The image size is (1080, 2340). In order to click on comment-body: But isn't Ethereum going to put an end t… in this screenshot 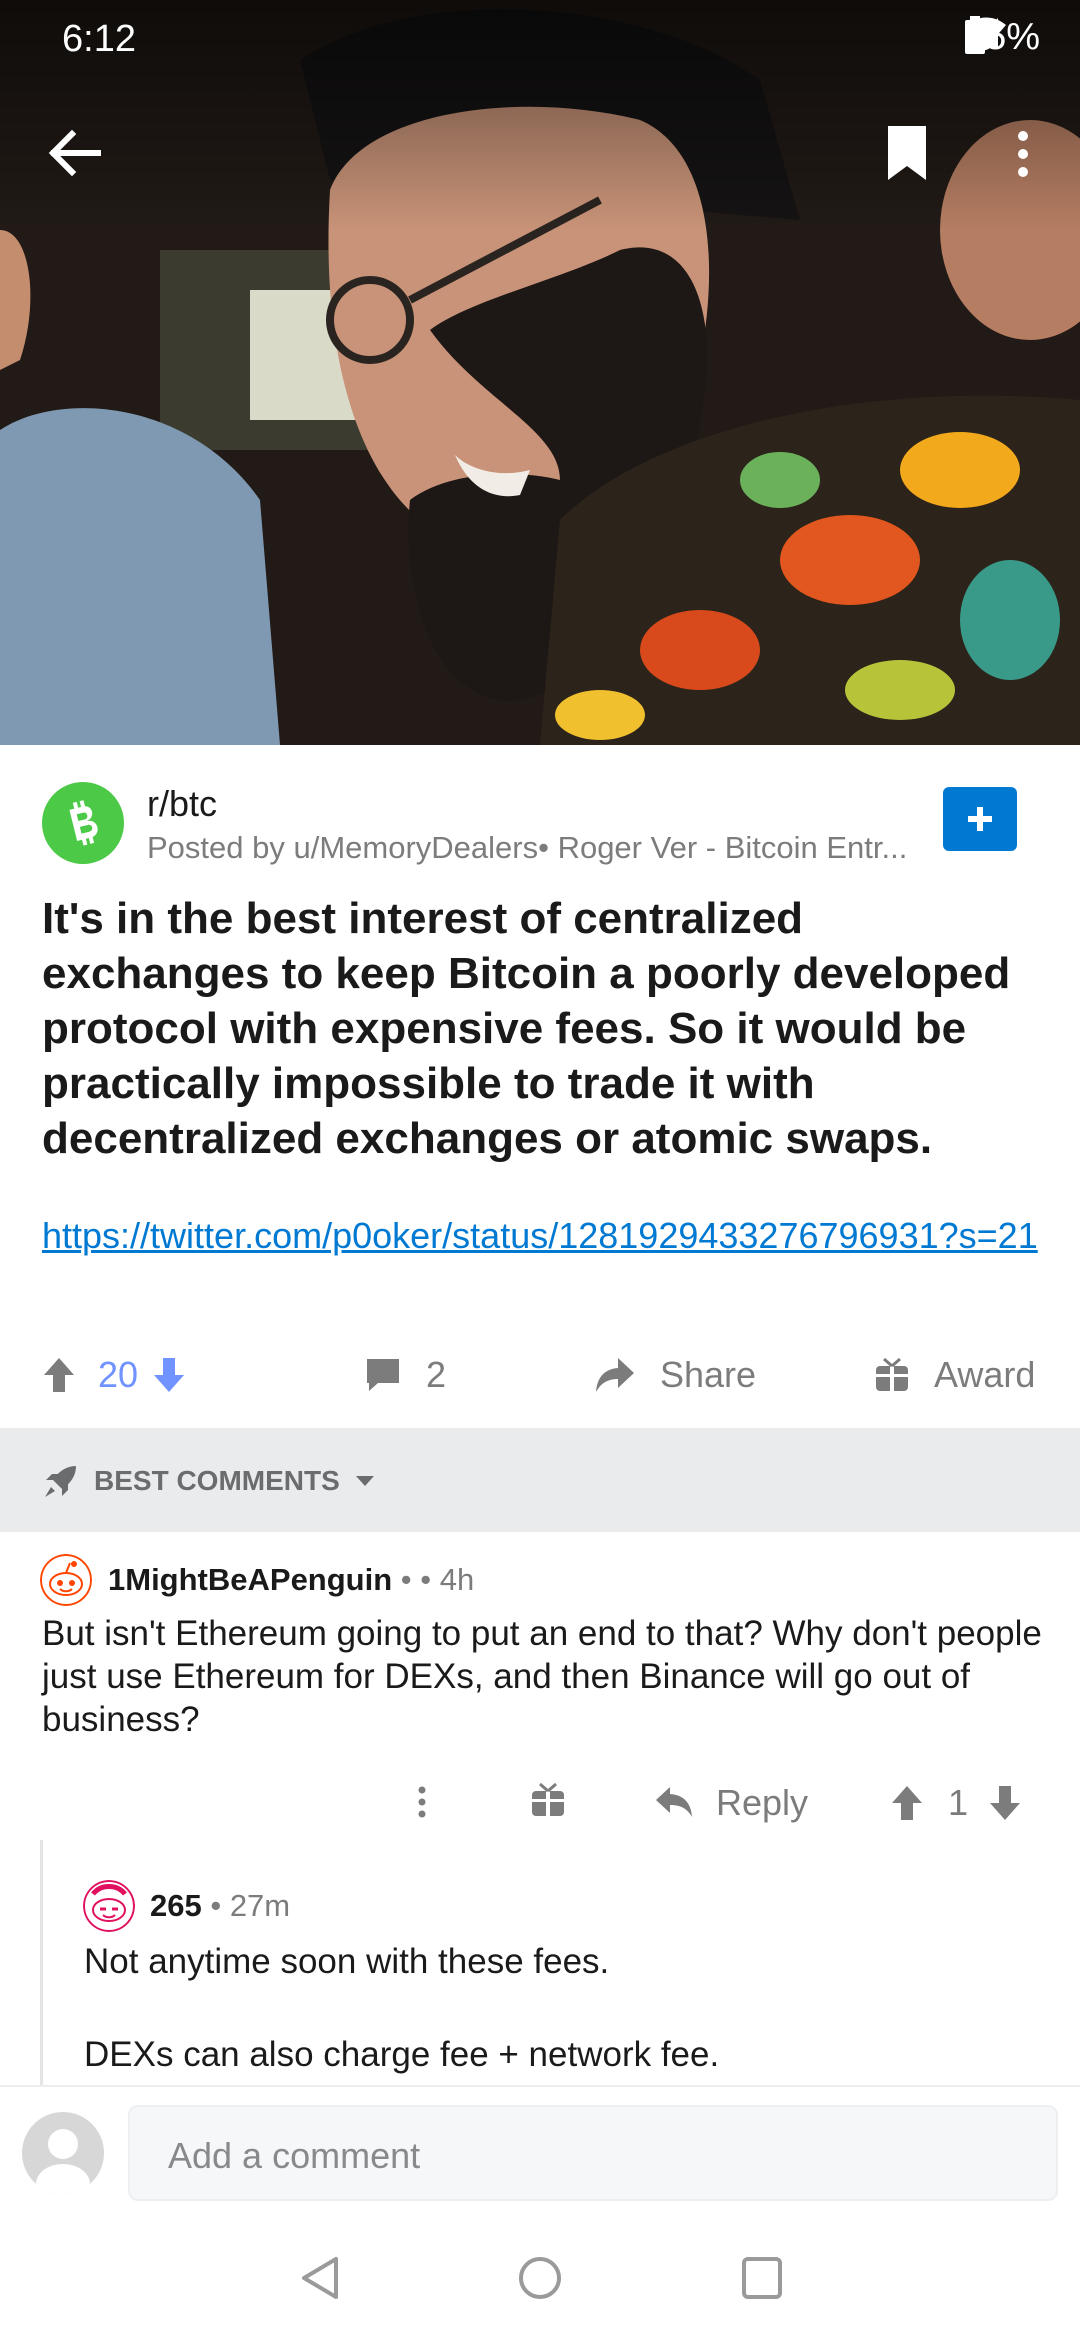, I will do `click(542, 1676)`.